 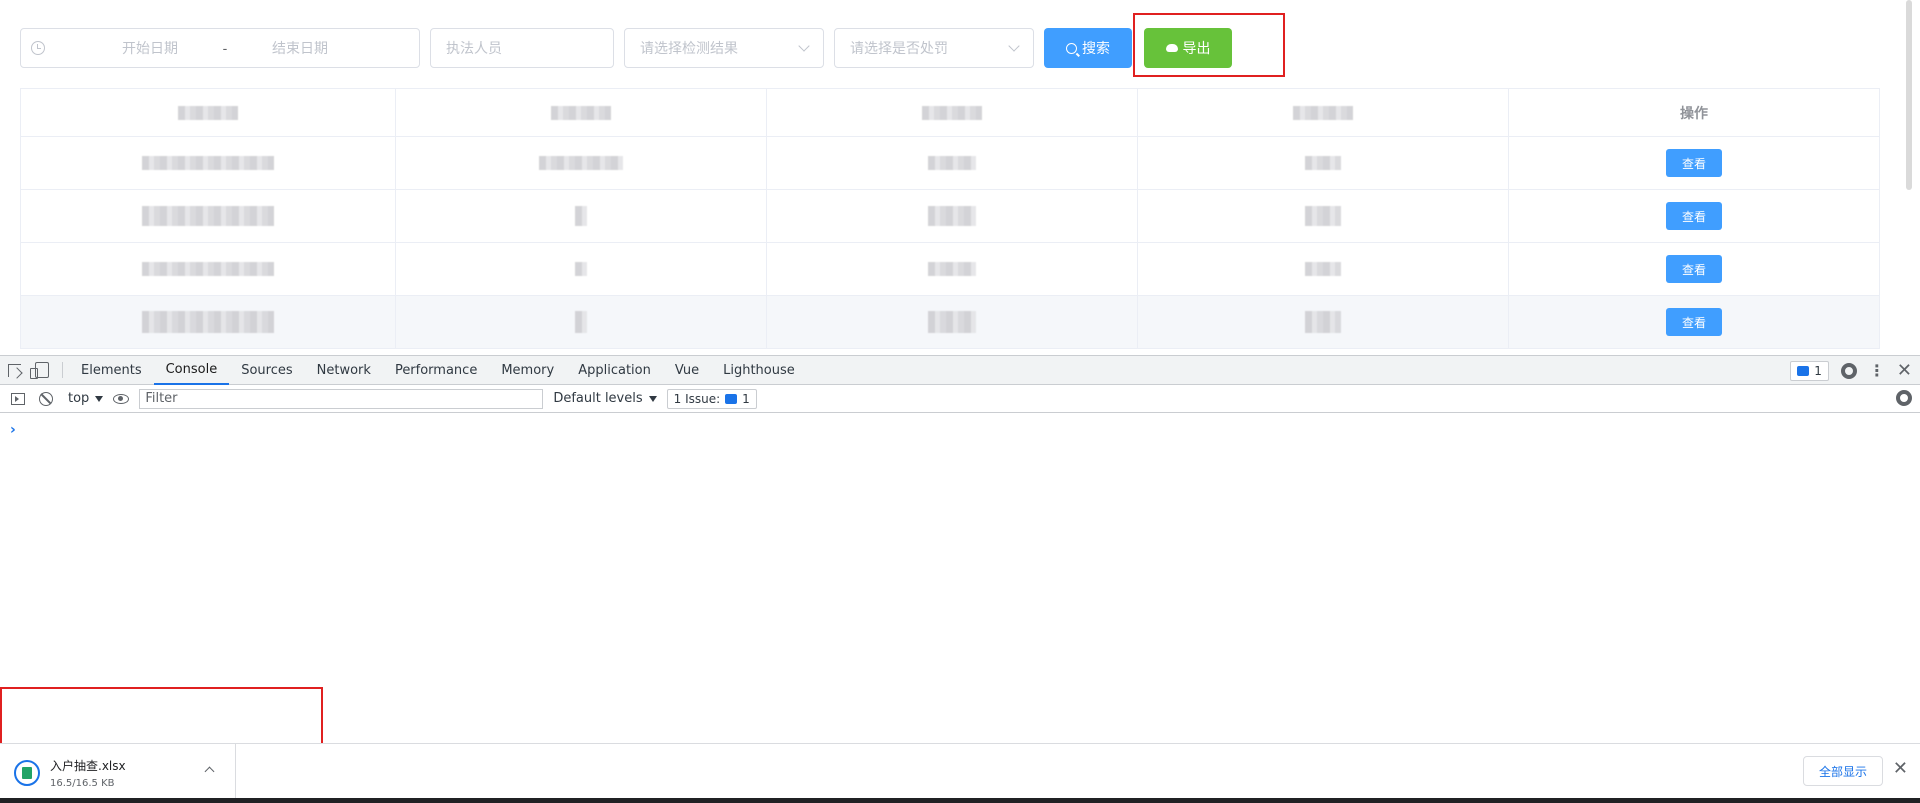 What do you see at coordinates (1803, 370) in the screenshot?
I see `message-icon` at bounding box center [1803, 370].